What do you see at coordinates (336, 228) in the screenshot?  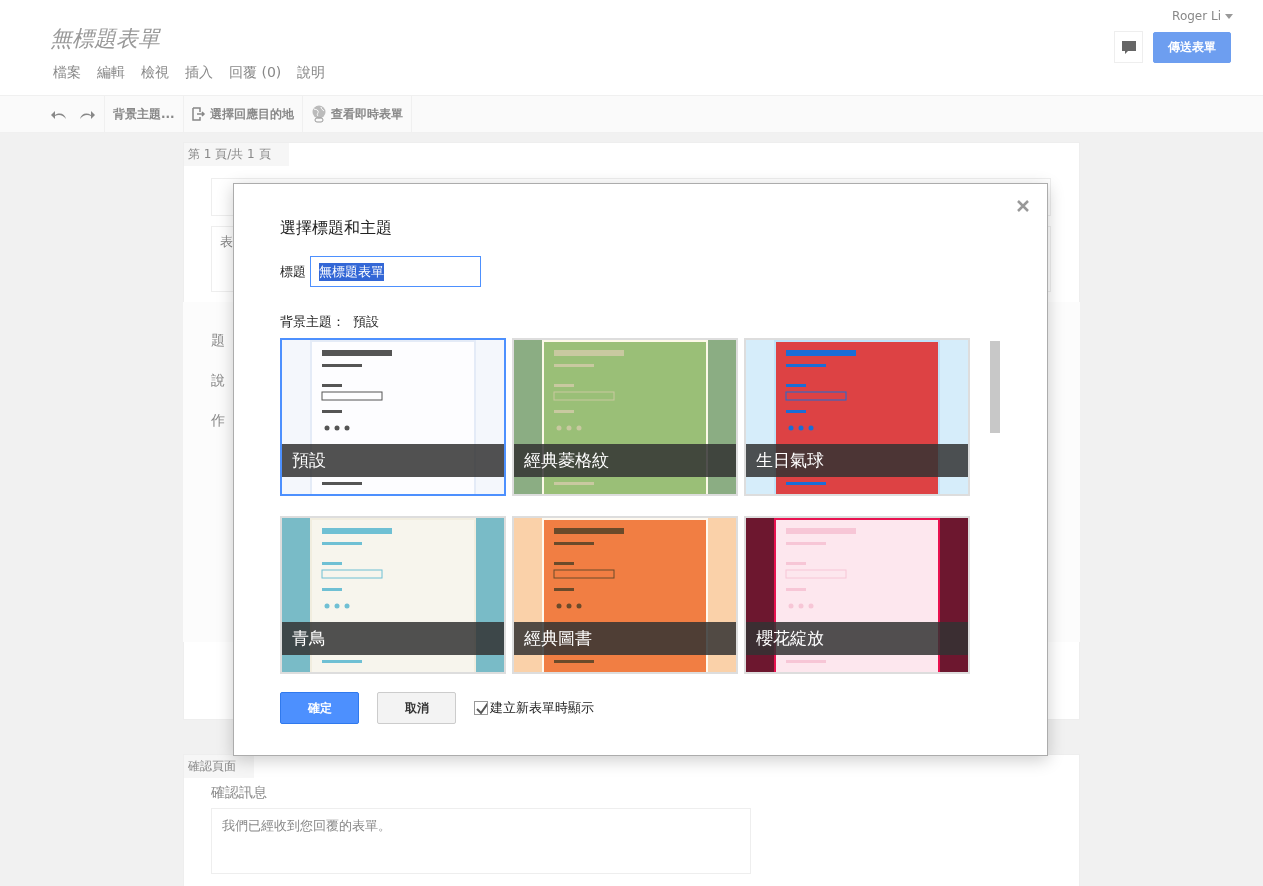 I see `dialog-title: 選擇標題和主題` at bounding box center [336, 228].